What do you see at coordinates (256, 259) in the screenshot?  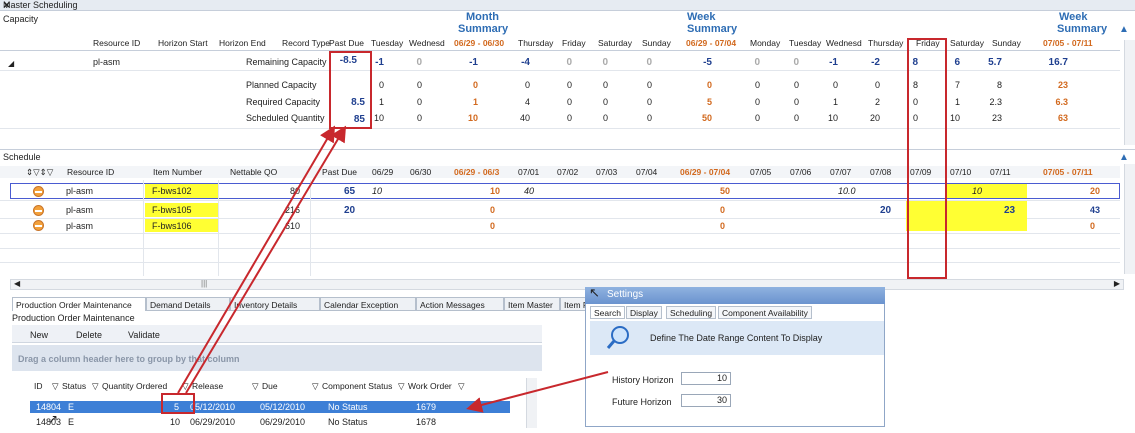 I see `arrow-to-past-due` at bounding box center [256, 259].